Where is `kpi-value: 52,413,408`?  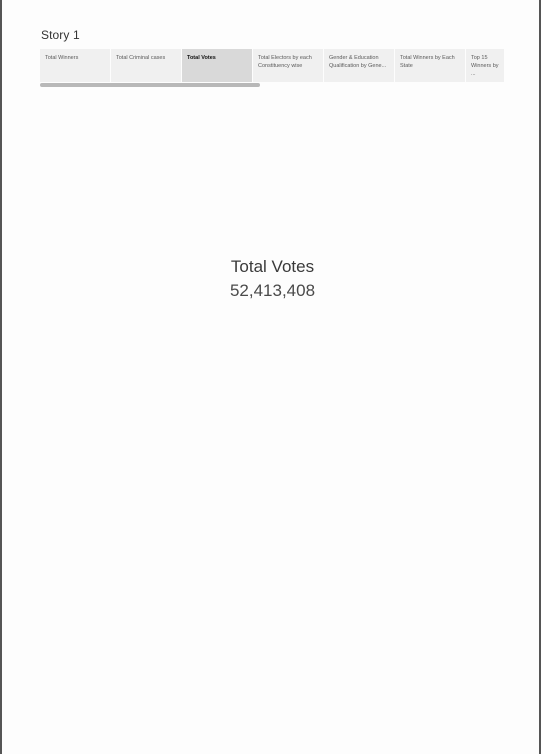 kpi-value: 52,413,408 is located at coordinates (272, 290).